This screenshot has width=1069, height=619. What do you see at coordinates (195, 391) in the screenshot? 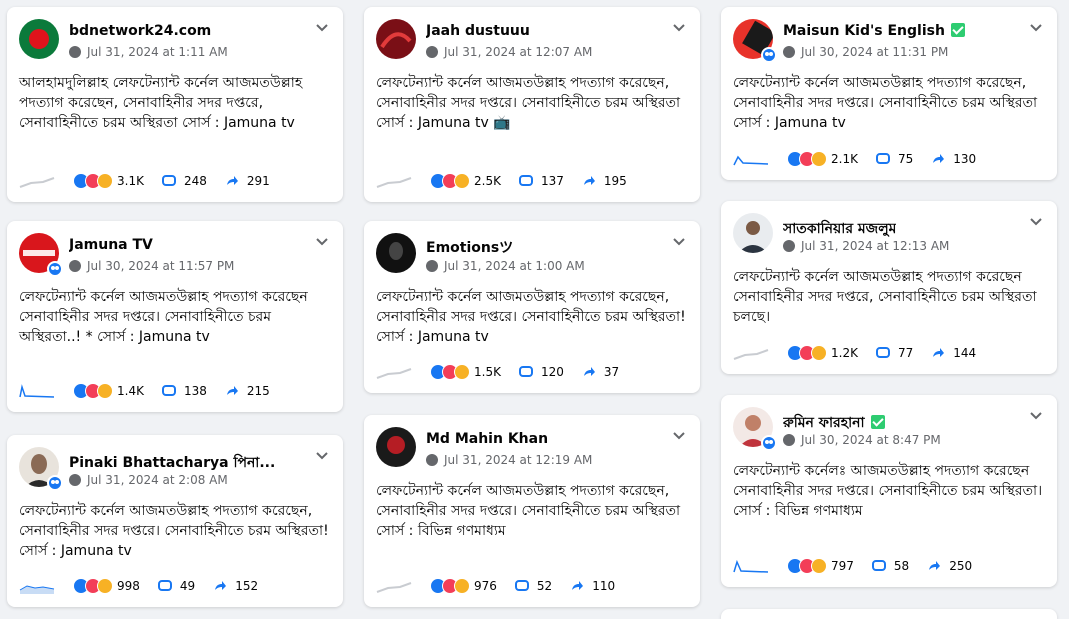
I see `comments-count: 138` at bounding box center [195, 391].